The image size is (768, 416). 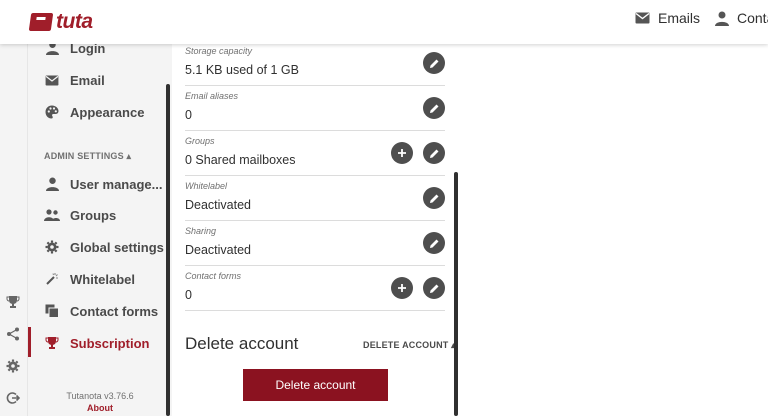 I want to click on admin-settings-section: ADMIN SETTINGS ▴, so click(x=87, y=156).